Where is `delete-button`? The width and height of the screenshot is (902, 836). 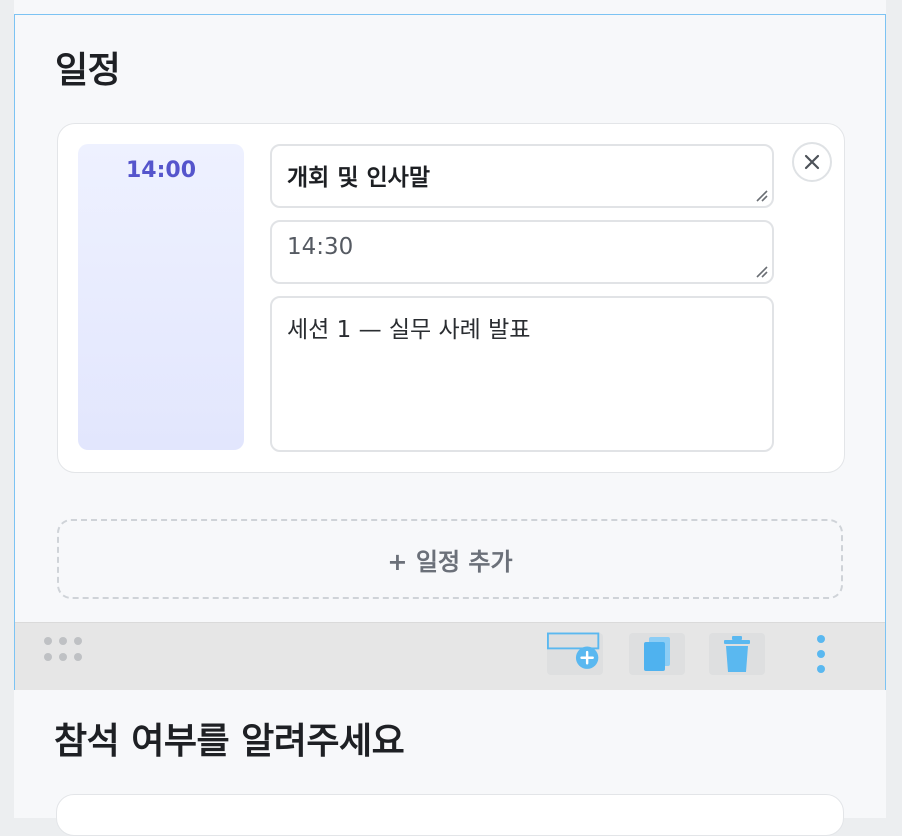 delete-button is located at coordinates (737, 654).